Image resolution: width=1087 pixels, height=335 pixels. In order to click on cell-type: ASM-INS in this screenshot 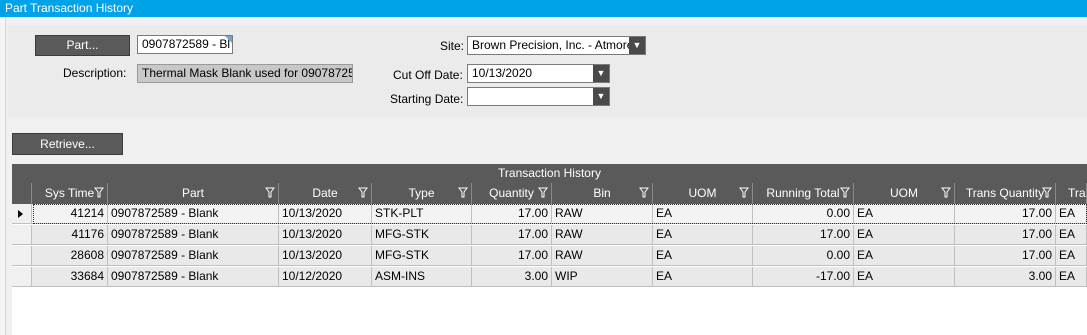, I will do `click(422, 277)`.